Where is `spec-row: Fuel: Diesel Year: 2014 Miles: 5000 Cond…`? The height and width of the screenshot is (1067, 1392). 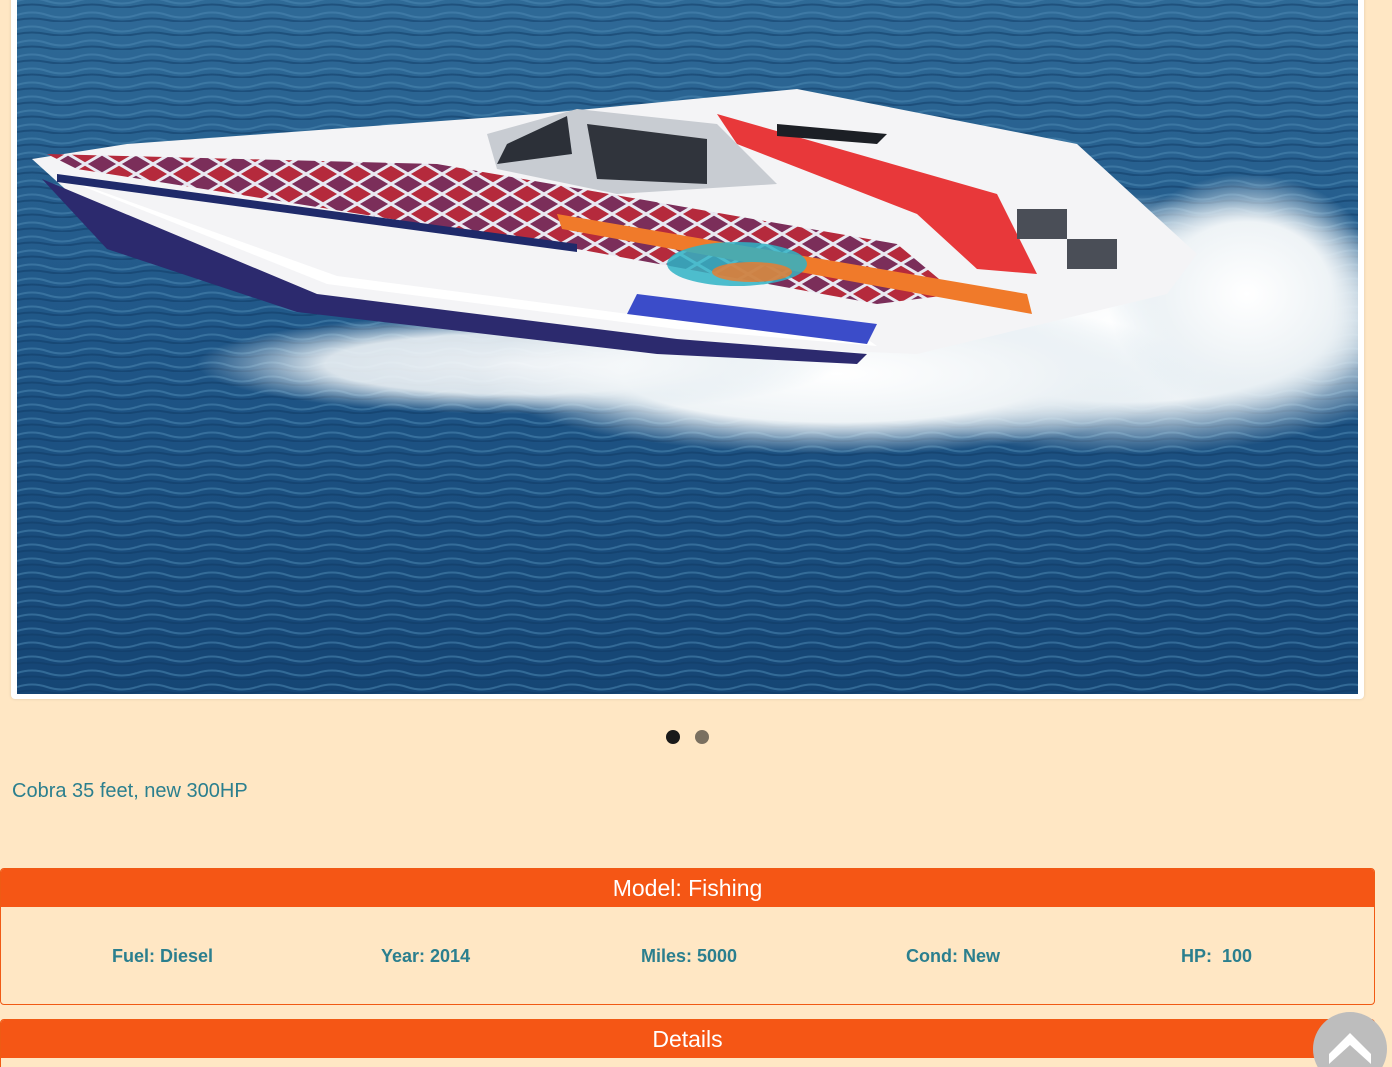 spec-row: Fuel: Diesel Year: 2014 Miles: 5000 Cond… is located at coordinates (687, 955).